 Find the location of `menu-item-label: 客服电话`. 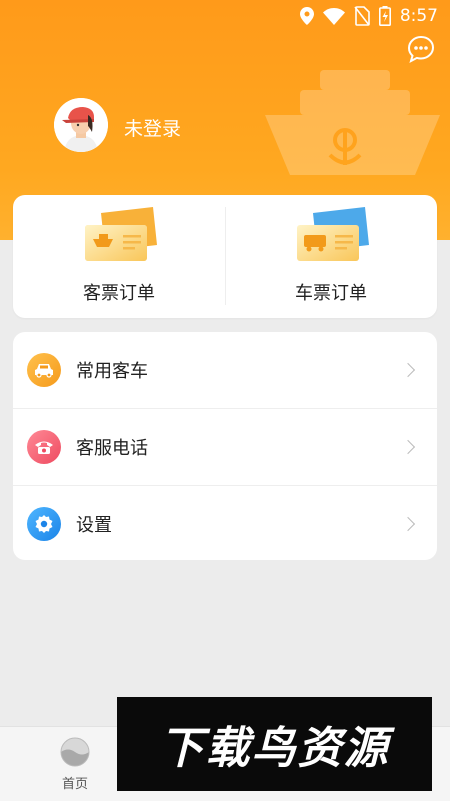

menu-item-label: 客服电话 is located at coordinates (112, 448).